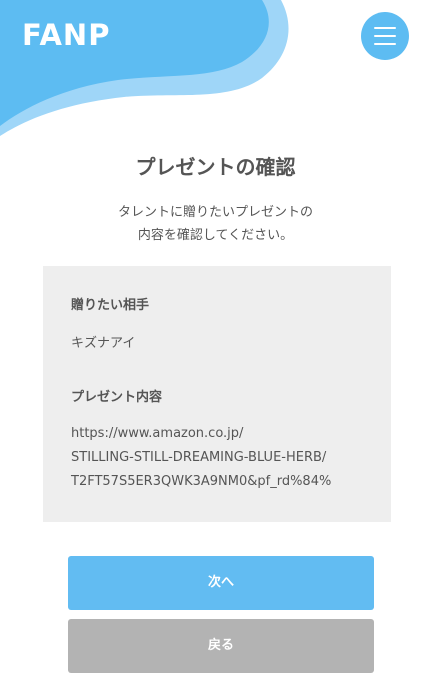  I want to click on present-url-line: T2FT57S5ER3QWK3A9NM0&pf_rd%84%, so click(201, 481).